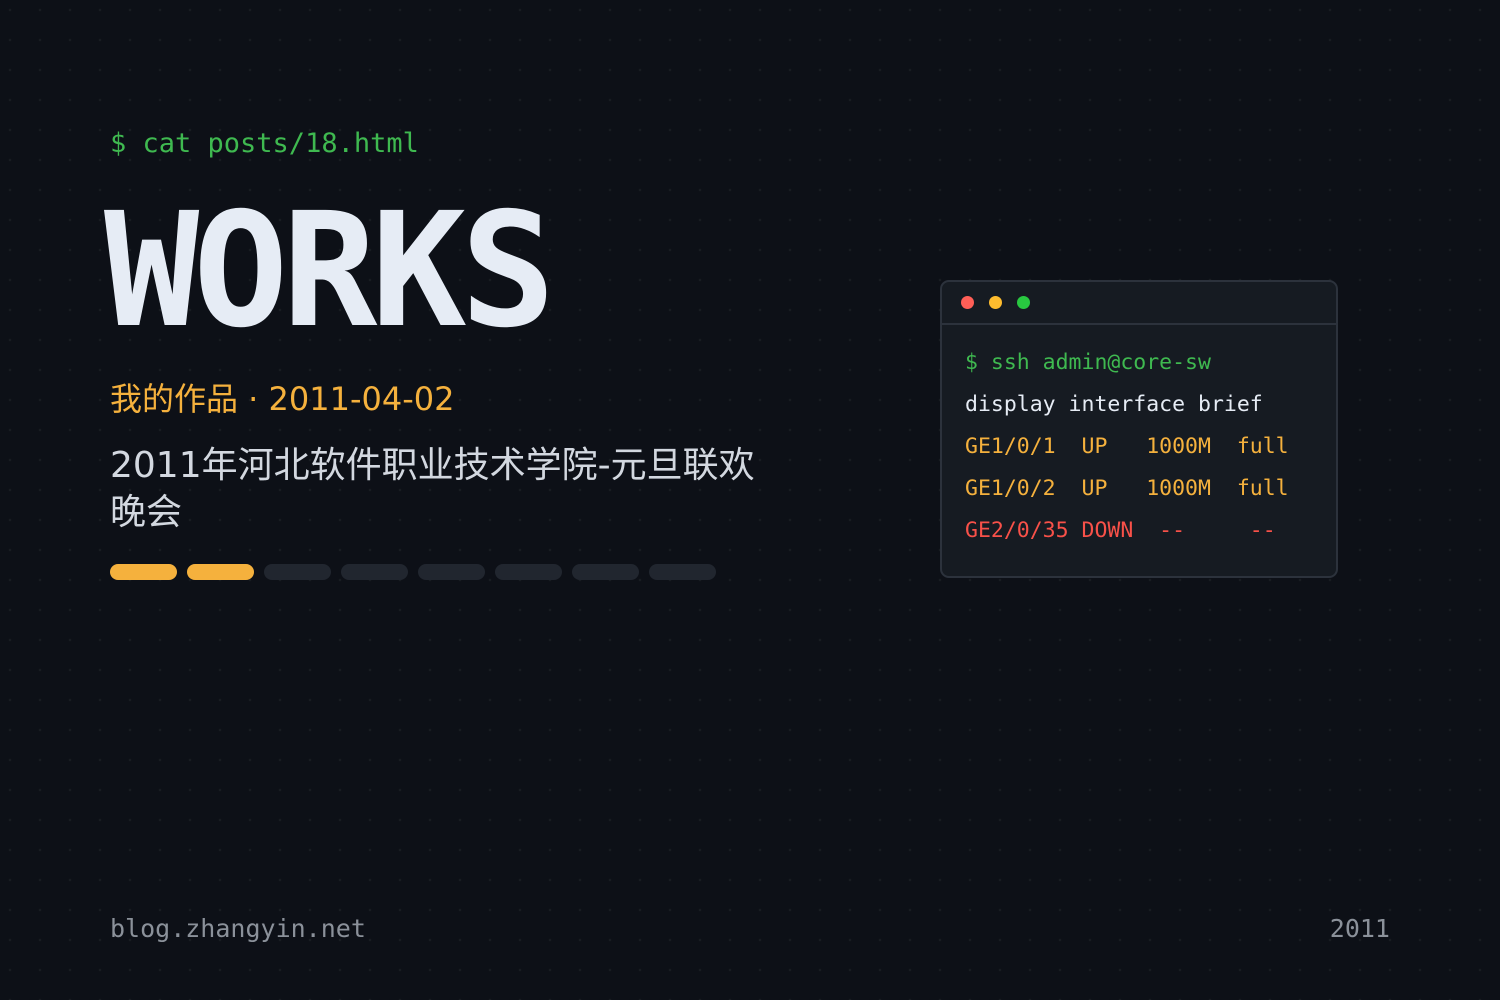  What do you see at coordinates (432, 489) in the screenshot?
I see `post-description: 2011年河北软件职业技术学院-元旦联欢晚会` at bounding box center [432, 489].